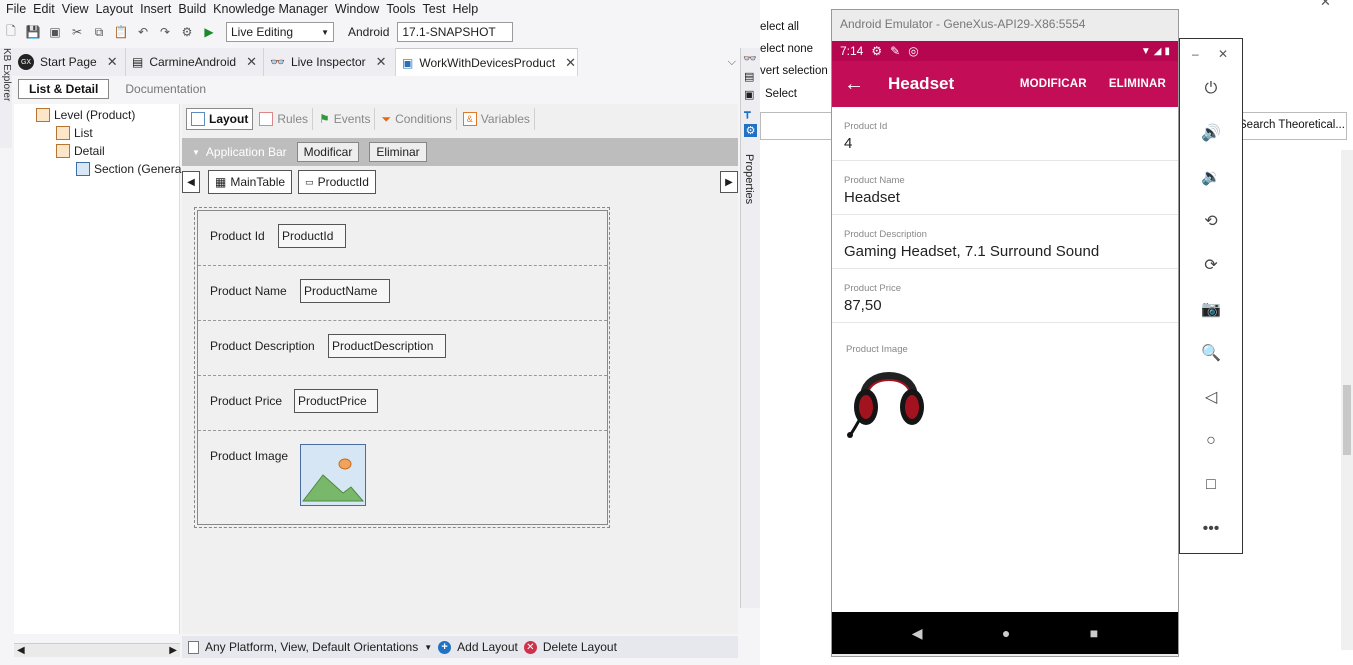  What do you see at coordinates (1211, 177) in the screenshot?
I see `volume-down-icon: 🔉` at bounding box center [1211, 177].